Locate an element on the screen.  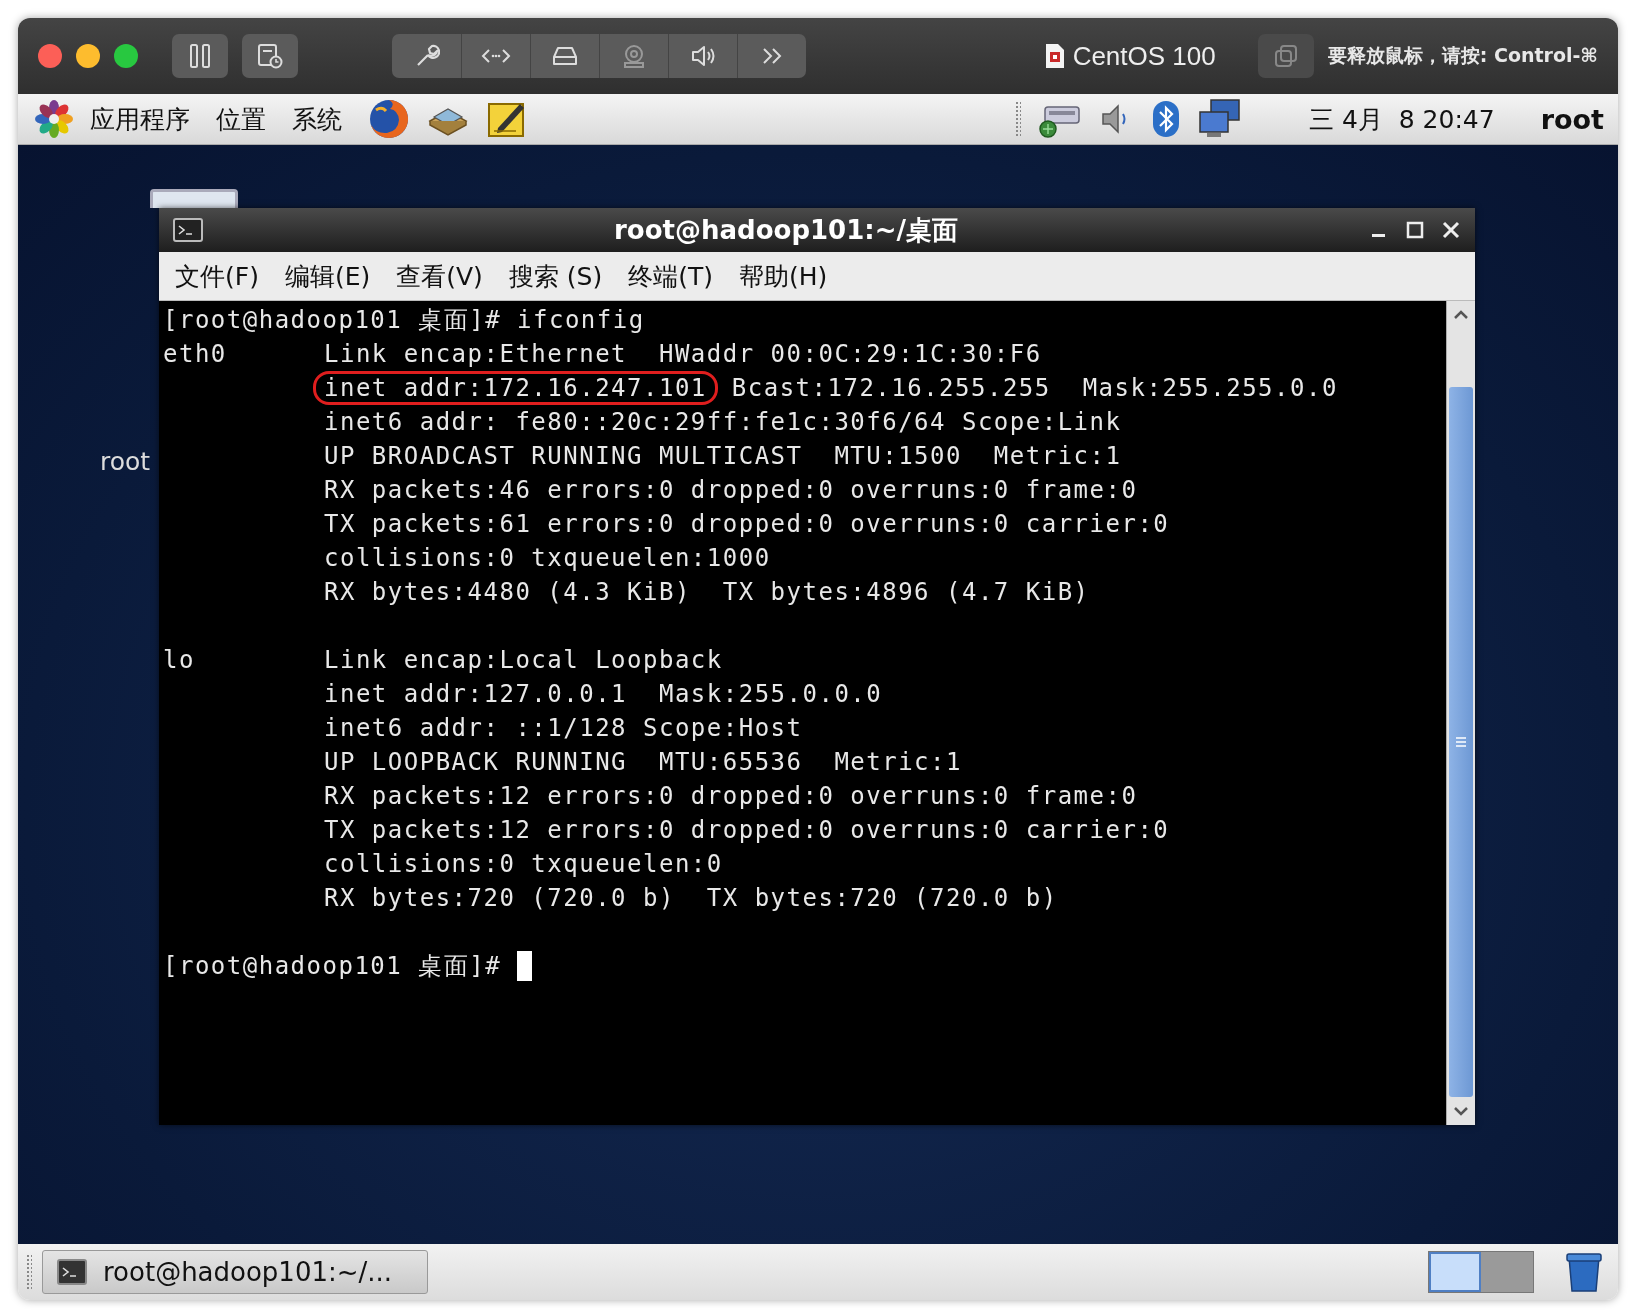
shell-prompt: [root@hadoop101 桌面]# is located at coordinates (333, 966).